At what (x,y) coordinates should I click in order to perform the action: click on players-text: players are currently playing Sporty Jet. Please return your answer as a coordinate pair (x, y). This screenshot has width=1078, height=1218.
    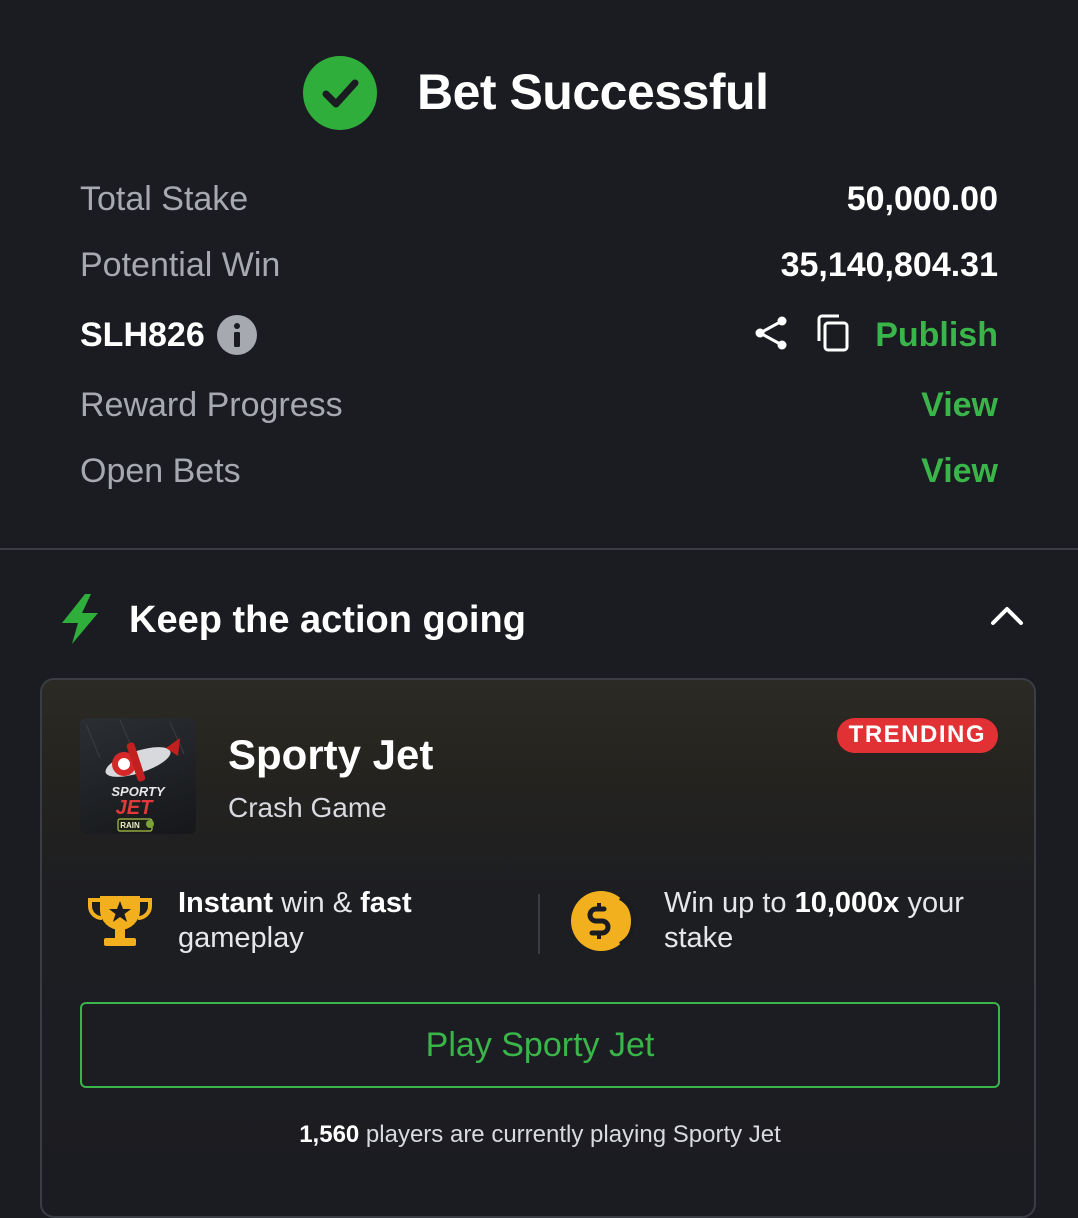
    Looking at the image, I should click on (570, 1134).